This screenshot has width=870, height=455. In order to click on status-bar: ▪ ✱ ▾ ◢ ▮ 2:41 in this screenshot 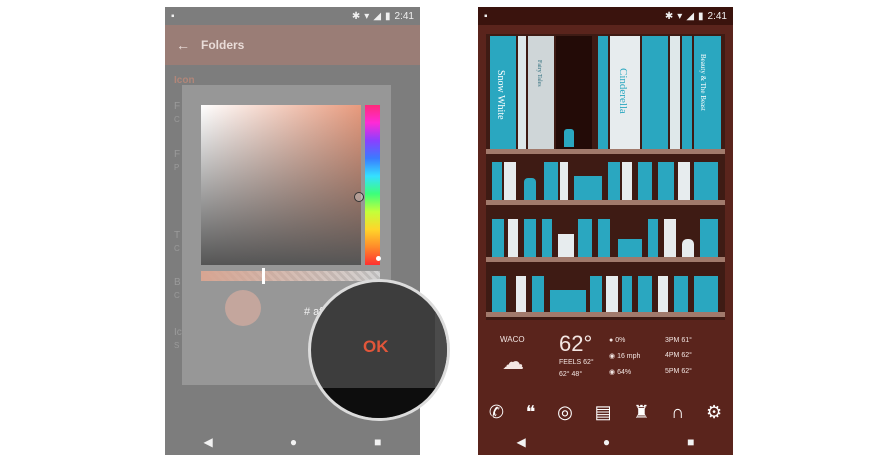, I will do `click(292, 16)`.